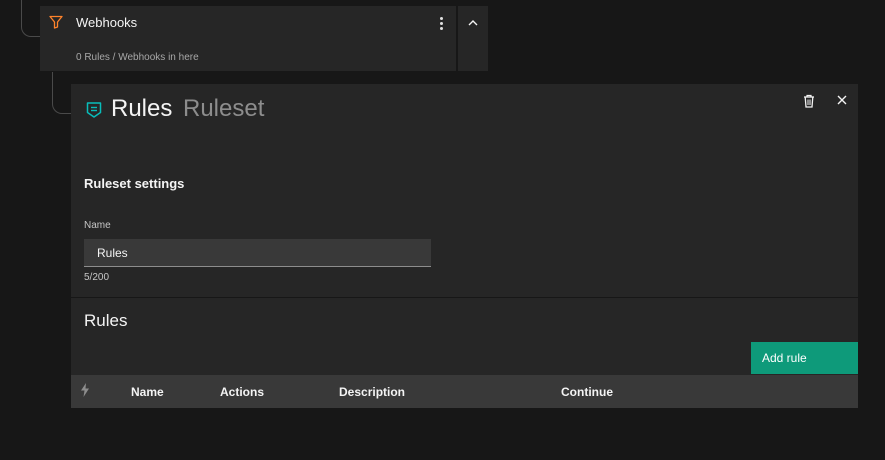  What do you see at coordinates (134, 183) in the screenshot?
I see `ruleset-settings-heading: Ruleset settings` at bounding box center [134, 183].